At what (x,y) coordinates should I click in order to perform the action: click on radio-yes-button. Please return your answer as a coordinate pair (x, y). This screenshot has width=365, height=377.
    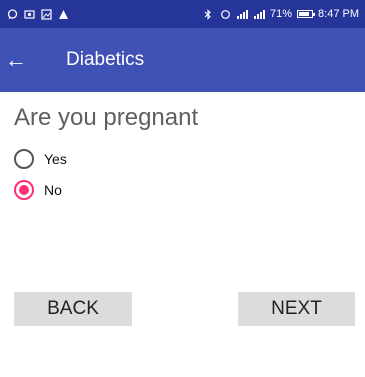
    Looking at the image, I should click on (24, 158).